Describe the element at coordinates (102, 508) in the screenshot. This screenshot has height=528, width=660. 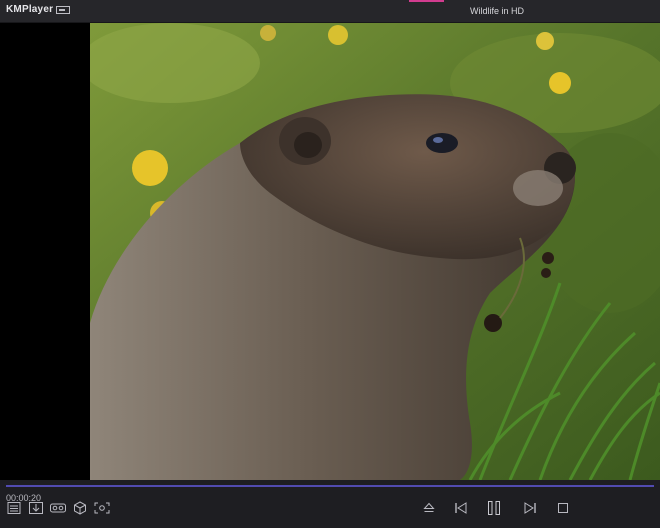
I see `screen-capture-icon` at that location.